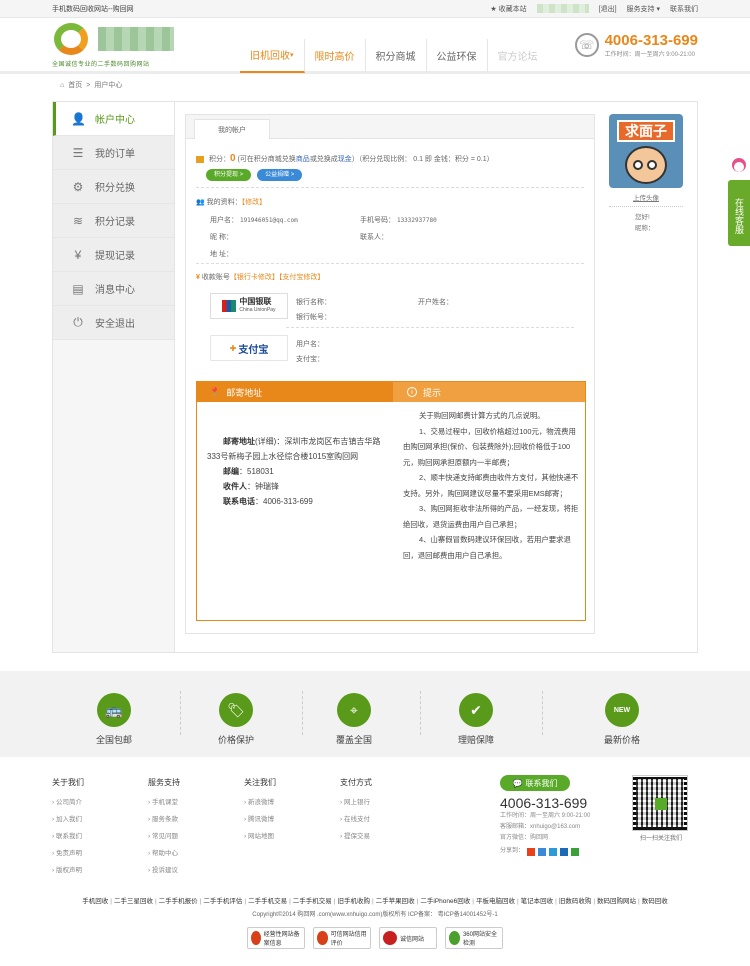 This screenshot has height=966, width=750. I want to click on share-weibo-icon, so click(531, 851).